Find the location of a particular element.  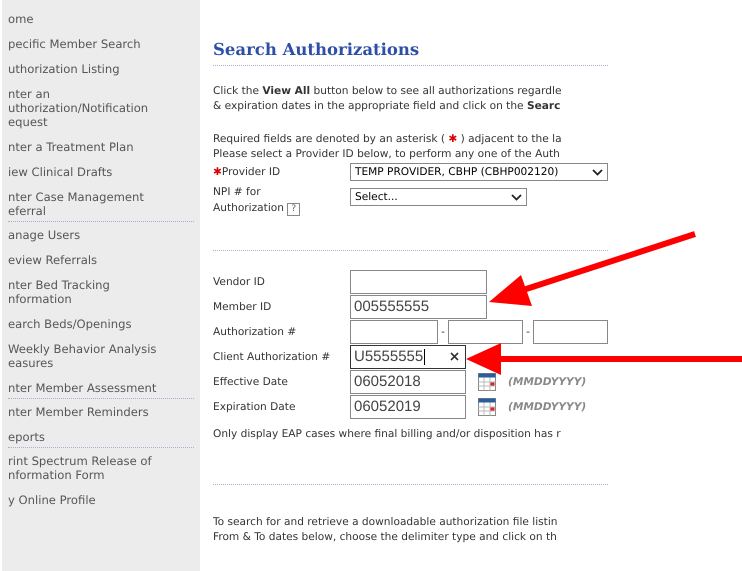

sidebar-link: rint Spectrum Release of nformation Form is located at coordinates (77, 471).